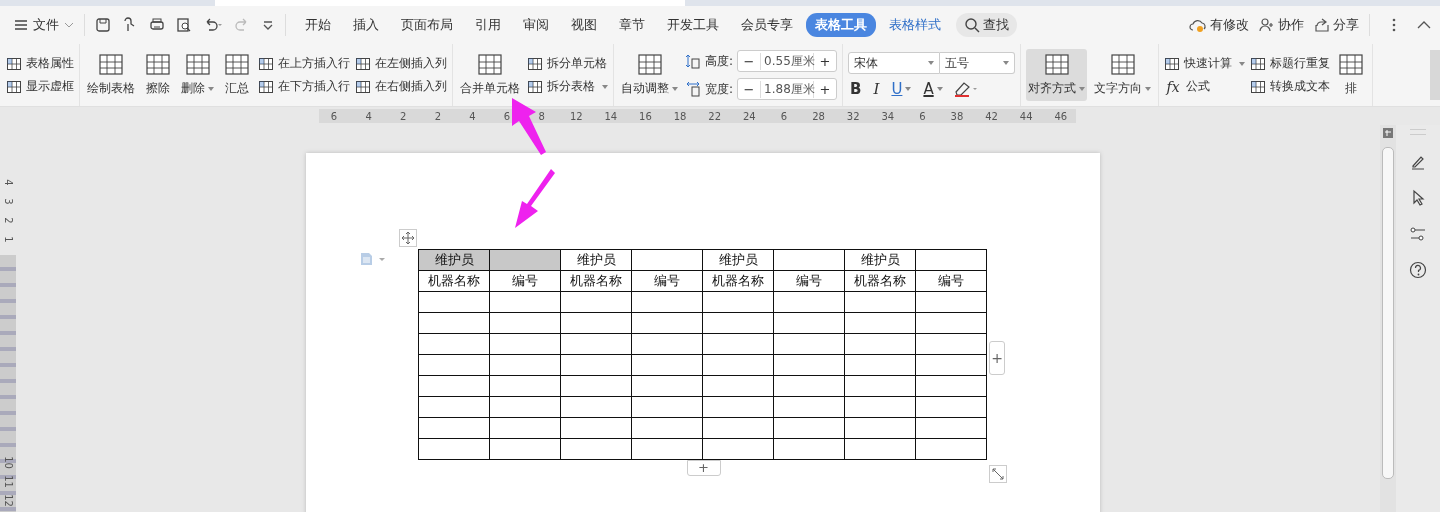 The width and height of the screenshot is (1440, 512). What do you see at coordinates (584, 25) in the screenshot?
I see `ribbon-tab: 视图` at bounding box center [584, 25].